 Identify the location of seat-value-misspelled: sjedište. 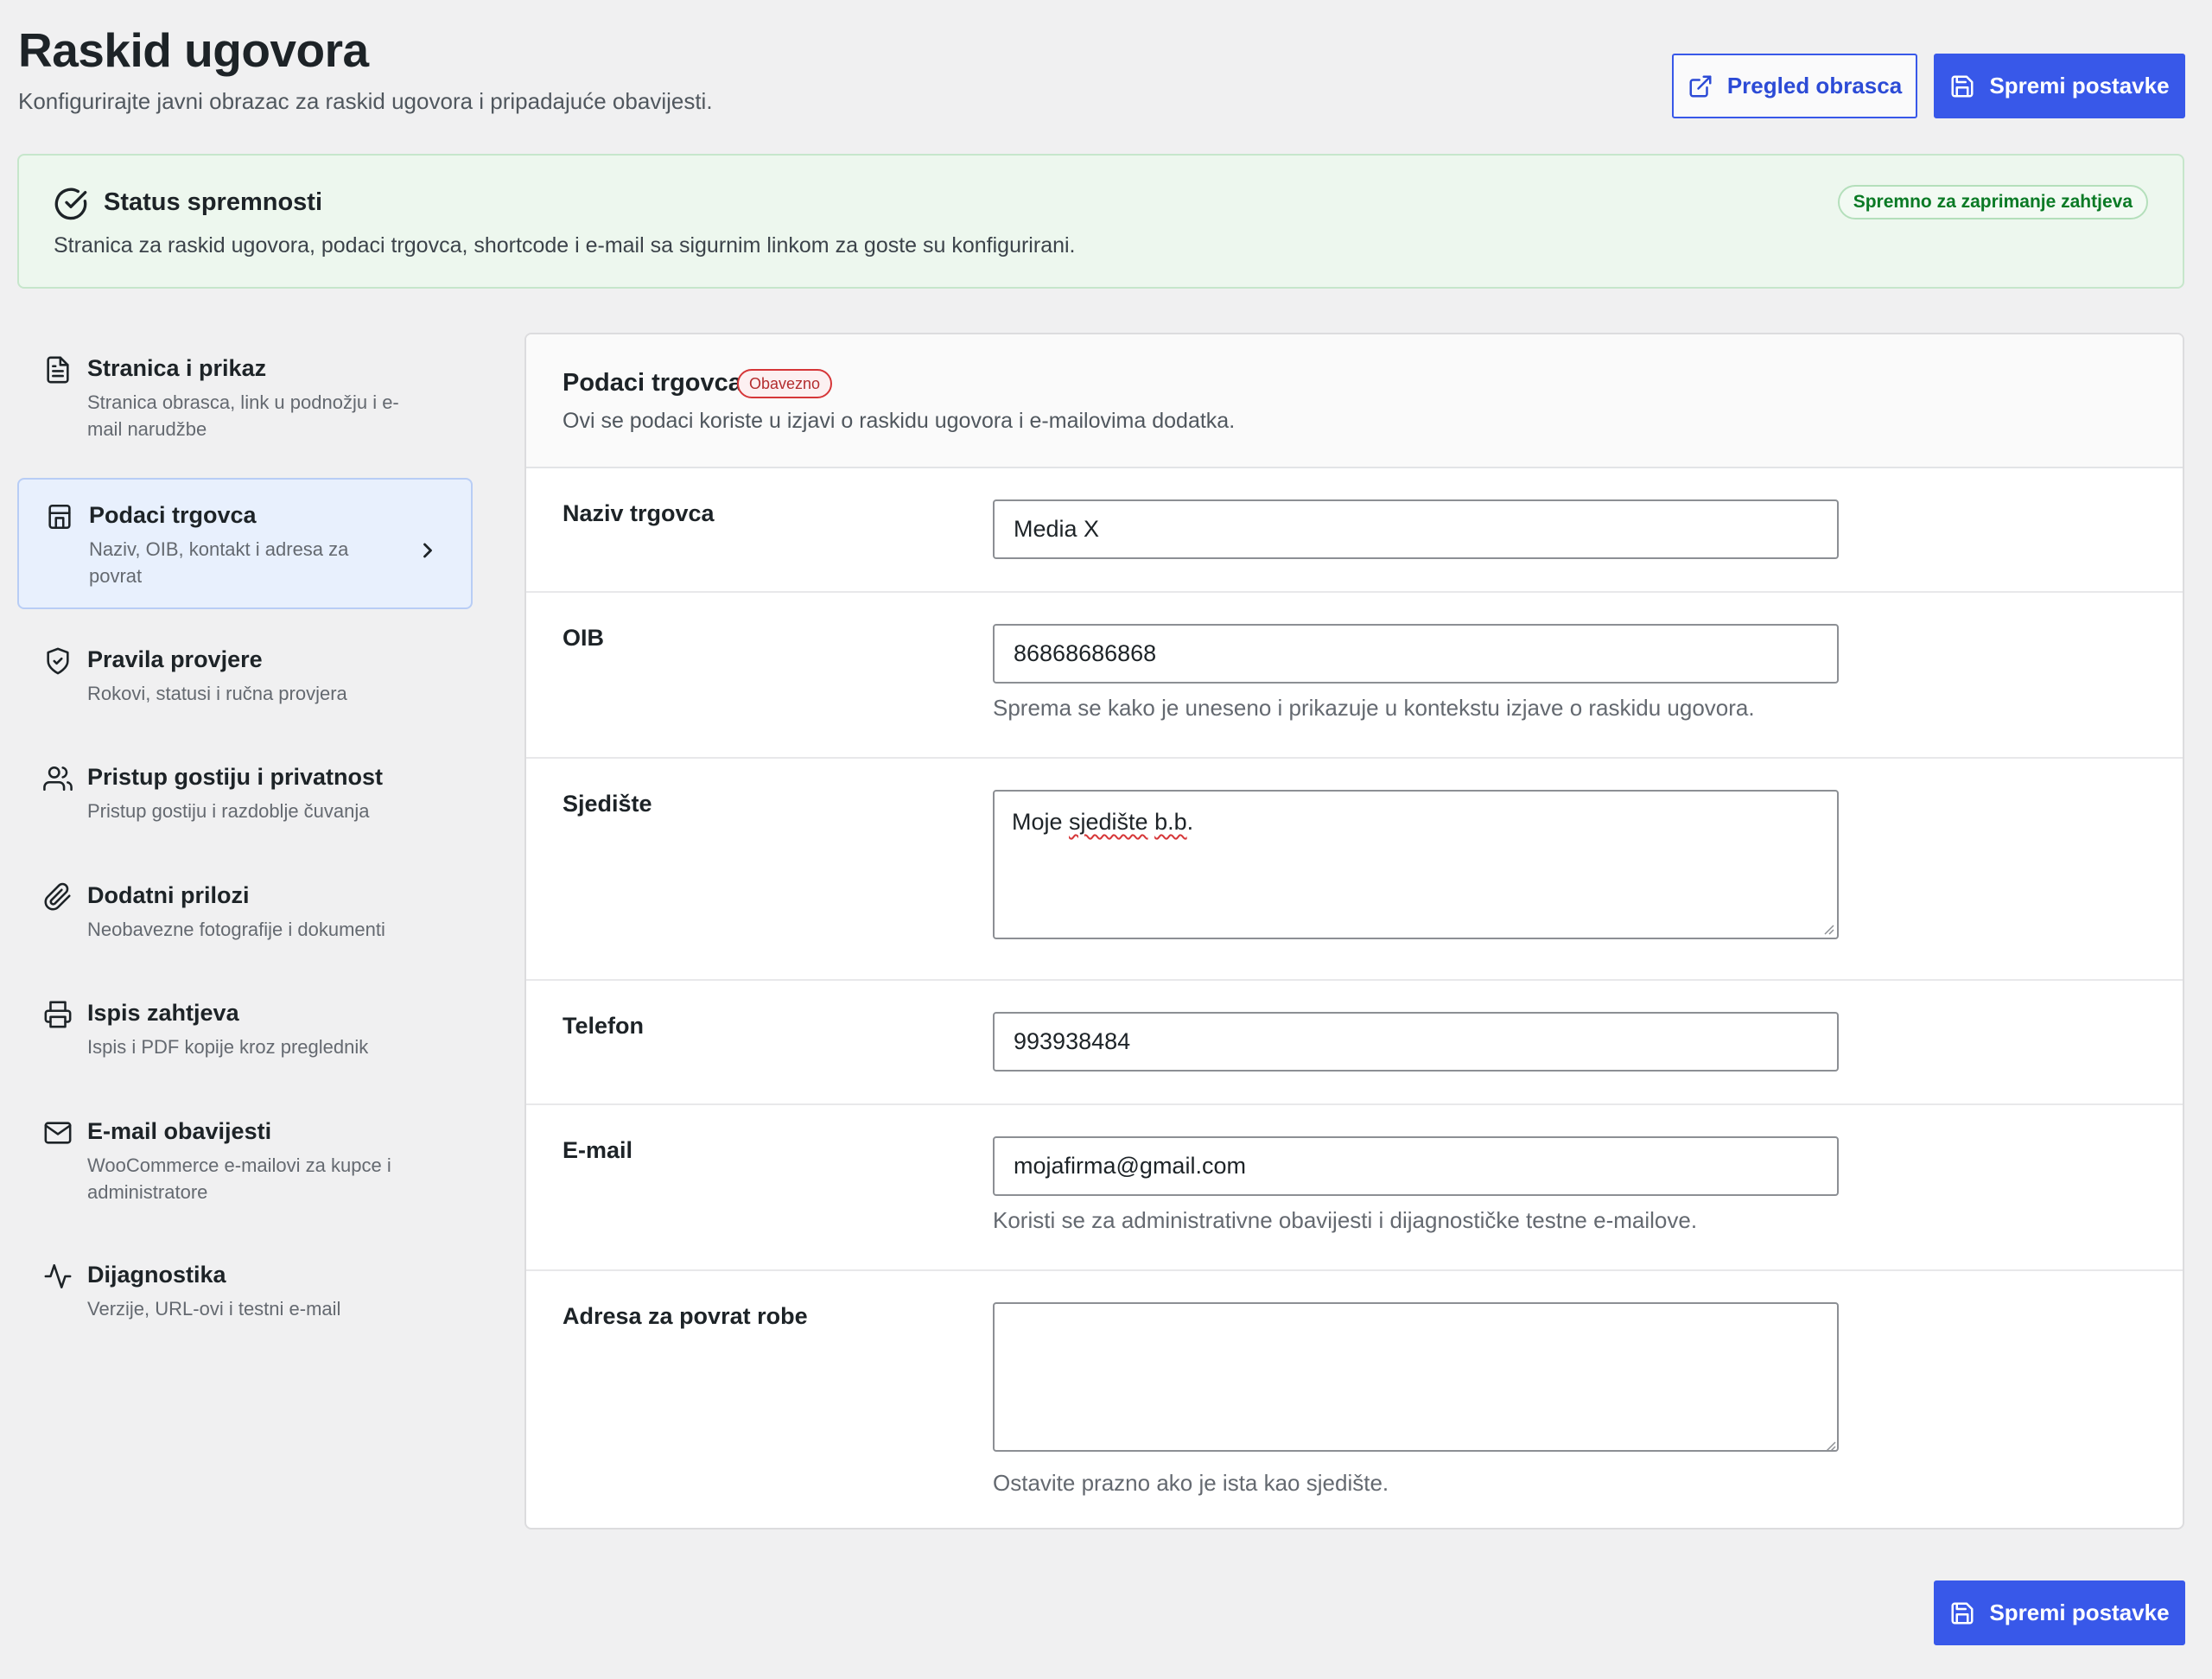
(1108, 822).